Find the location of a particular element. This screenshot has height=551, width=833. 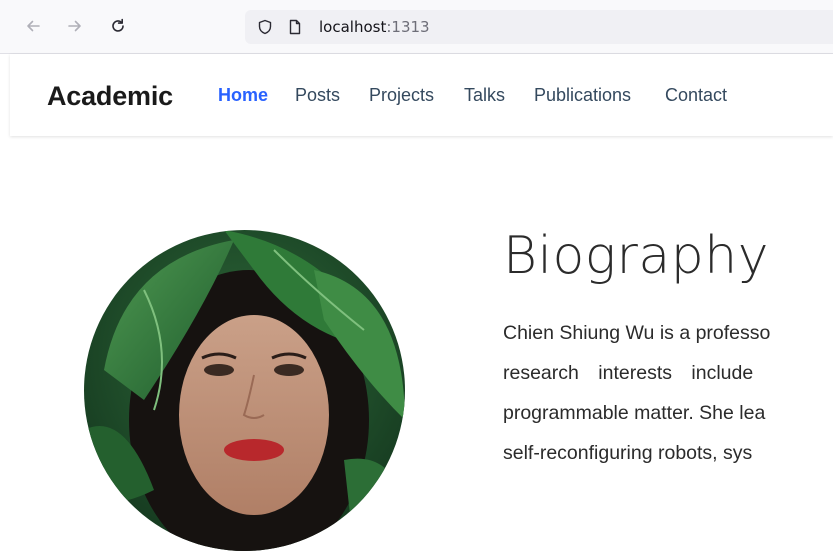

url-text: localhost:1313 is located at coordinates (374, 27).